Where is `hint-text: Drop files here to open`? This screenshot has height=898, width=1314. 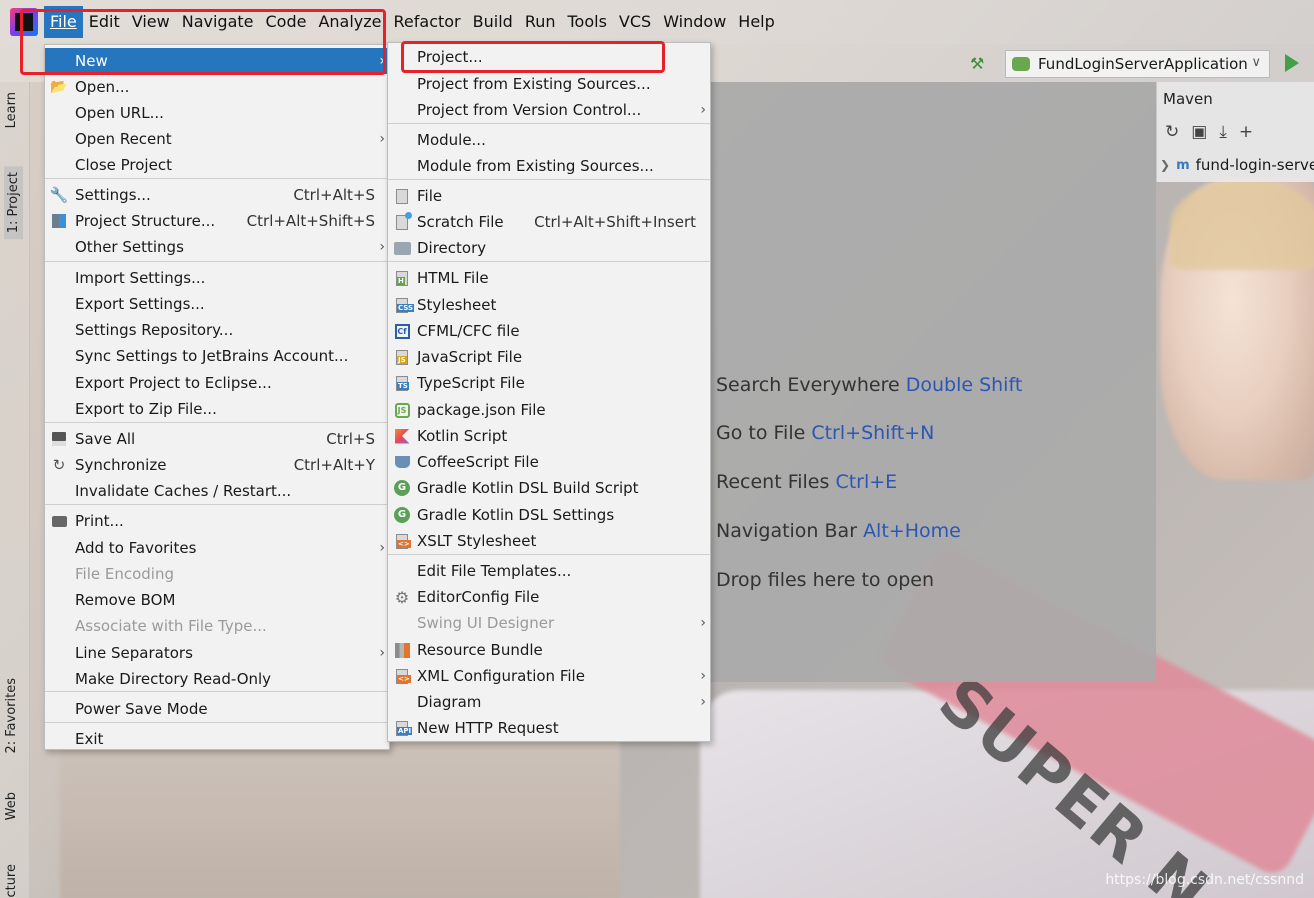 hint-text: Drop files here to open is located at coordinates (825, 580).